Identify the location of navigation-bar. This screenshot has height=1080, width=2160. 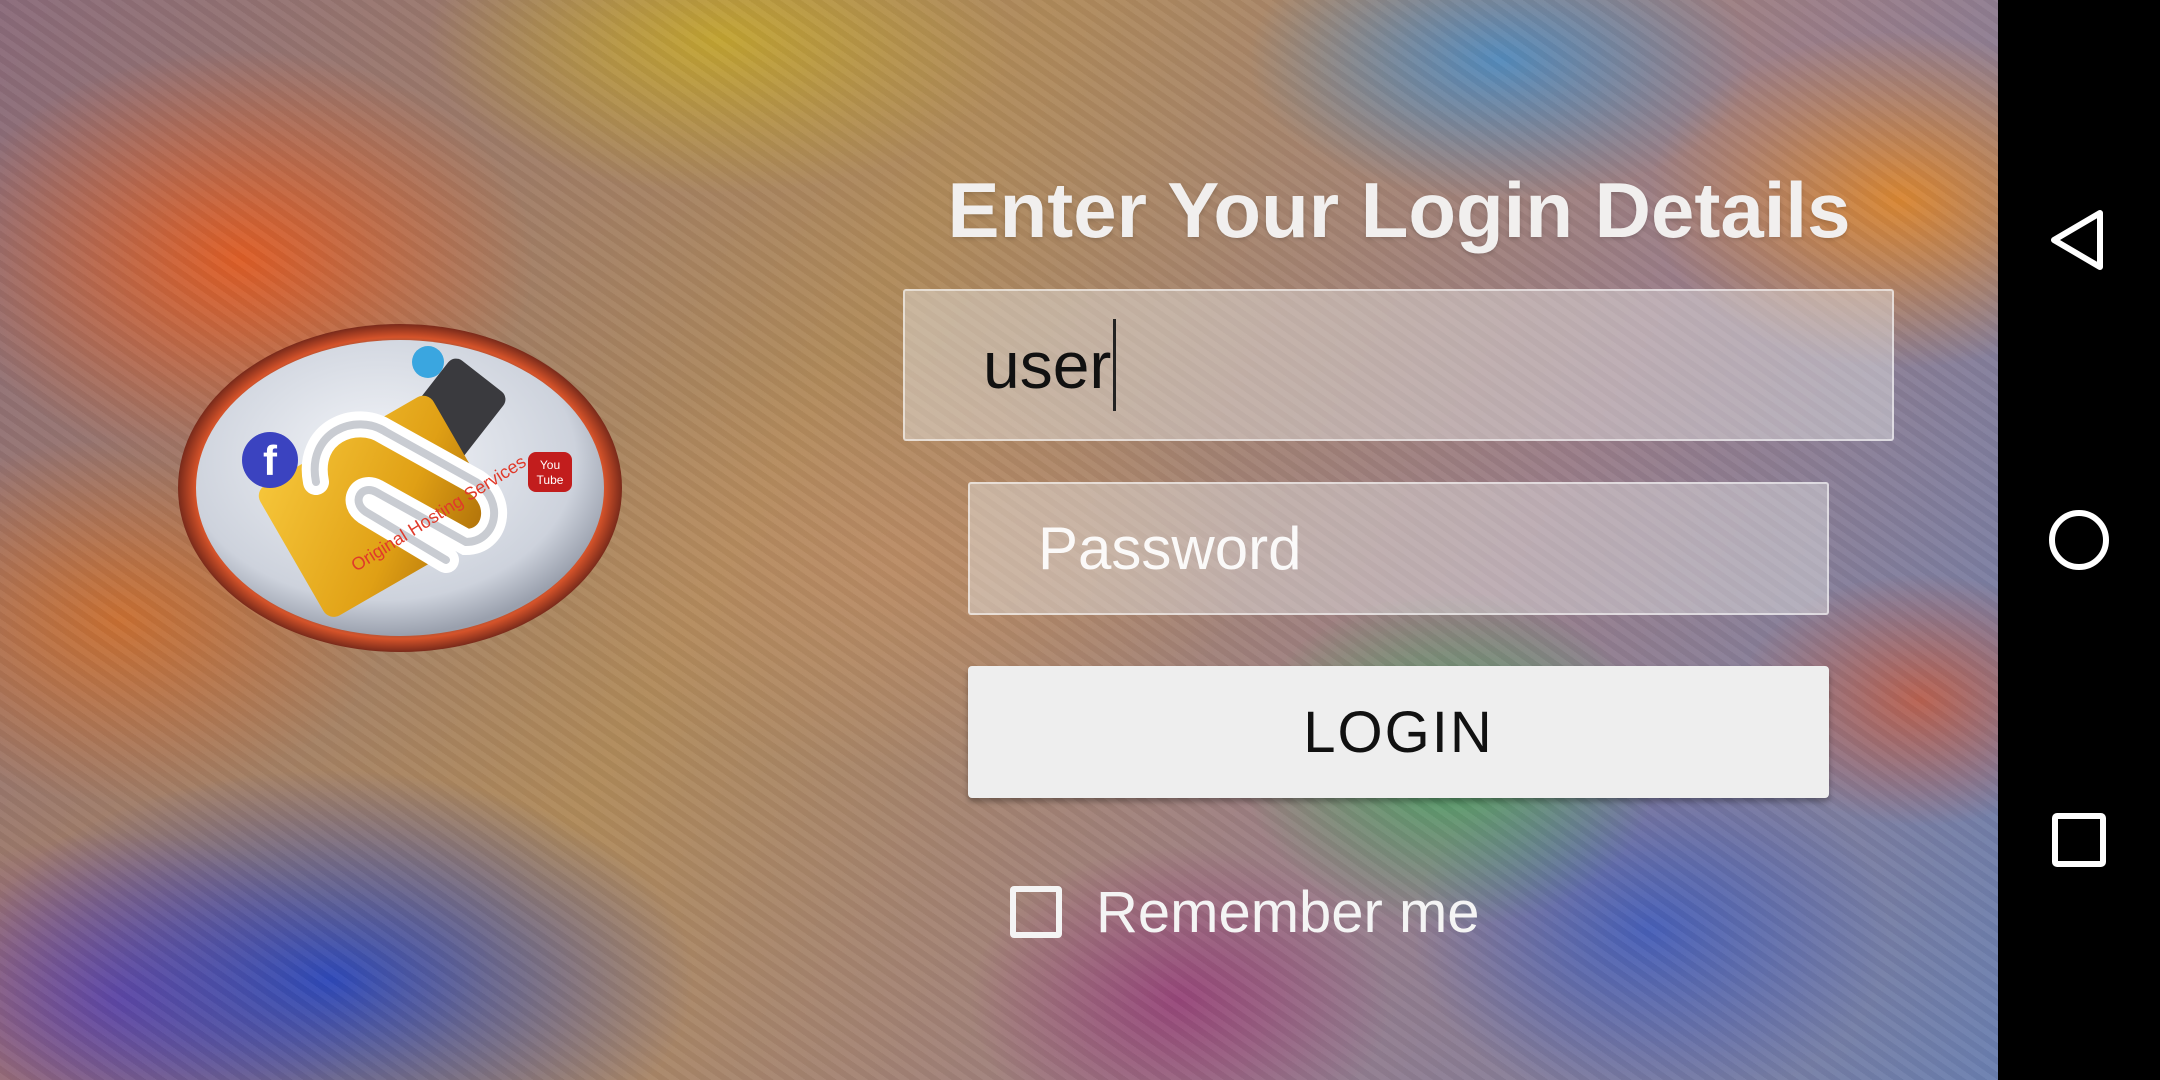
(2079, 540).